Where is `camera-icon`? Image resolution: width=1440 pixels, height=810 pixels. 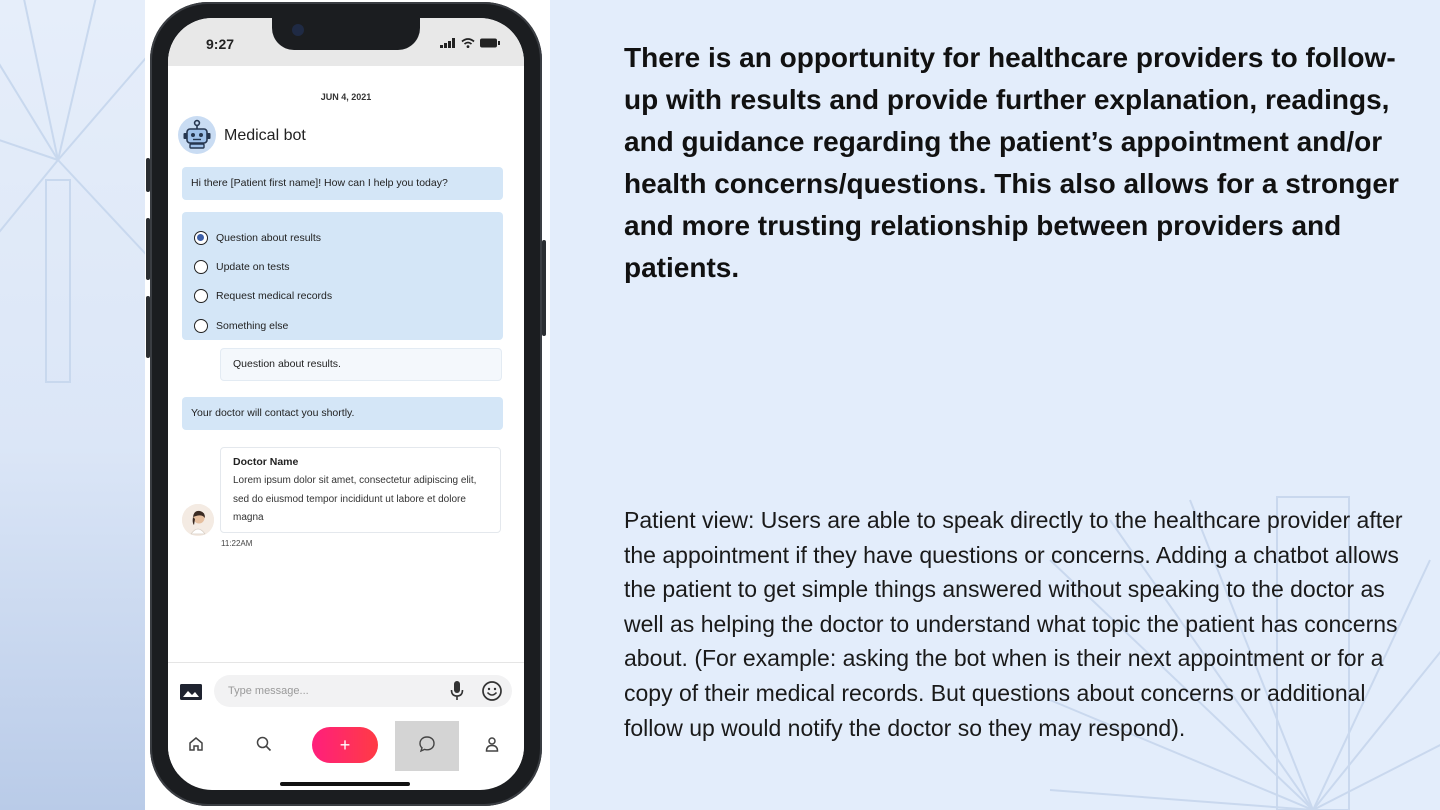 camera-icon is located at coordinates (298, 30).